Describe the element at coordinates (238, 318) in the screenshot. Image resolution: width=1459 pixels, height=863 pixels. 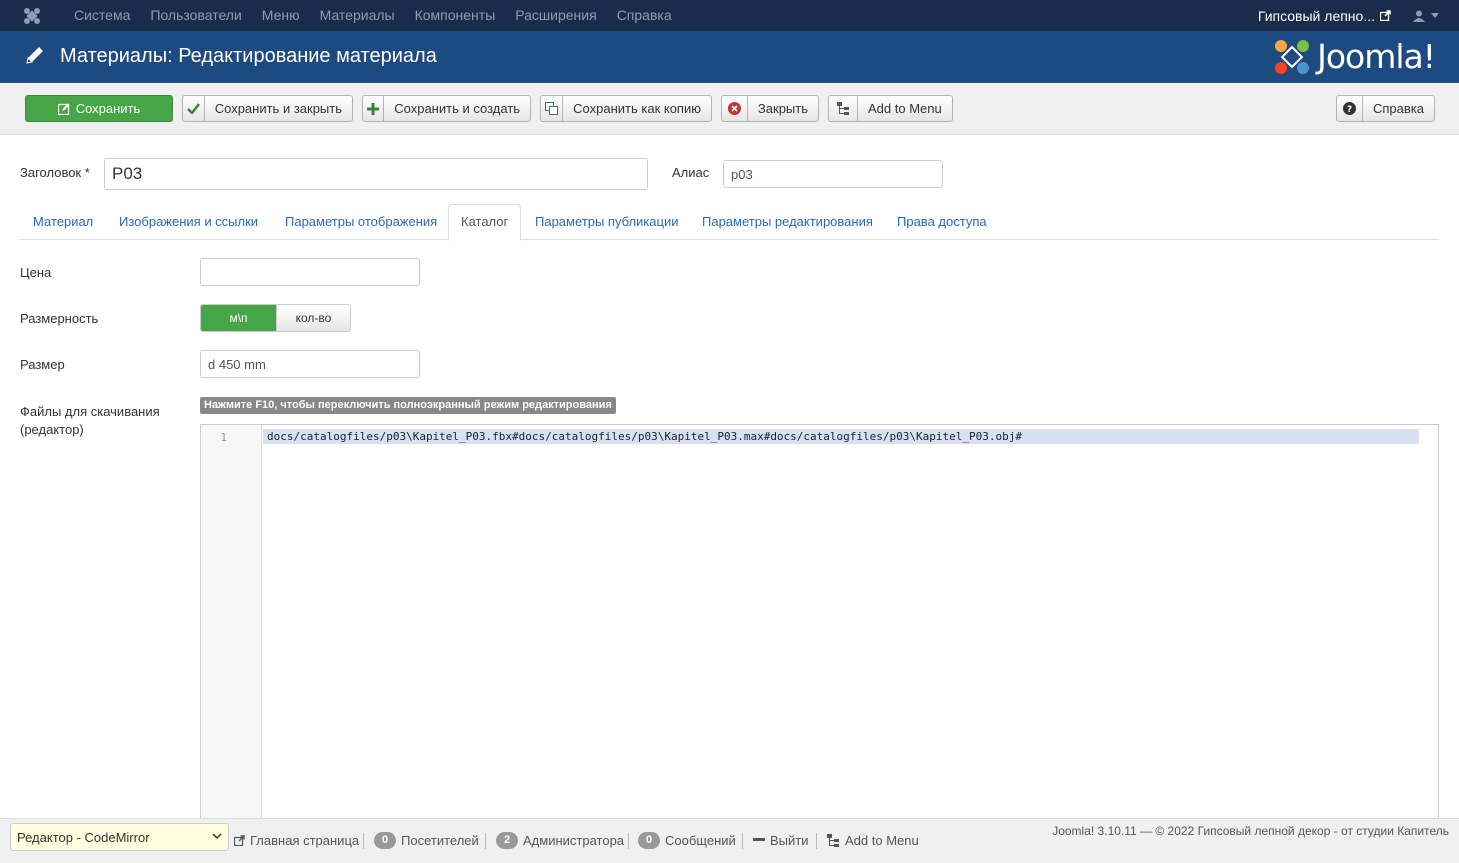
I see `dimension-option-linear-meter: м\п` at that location.